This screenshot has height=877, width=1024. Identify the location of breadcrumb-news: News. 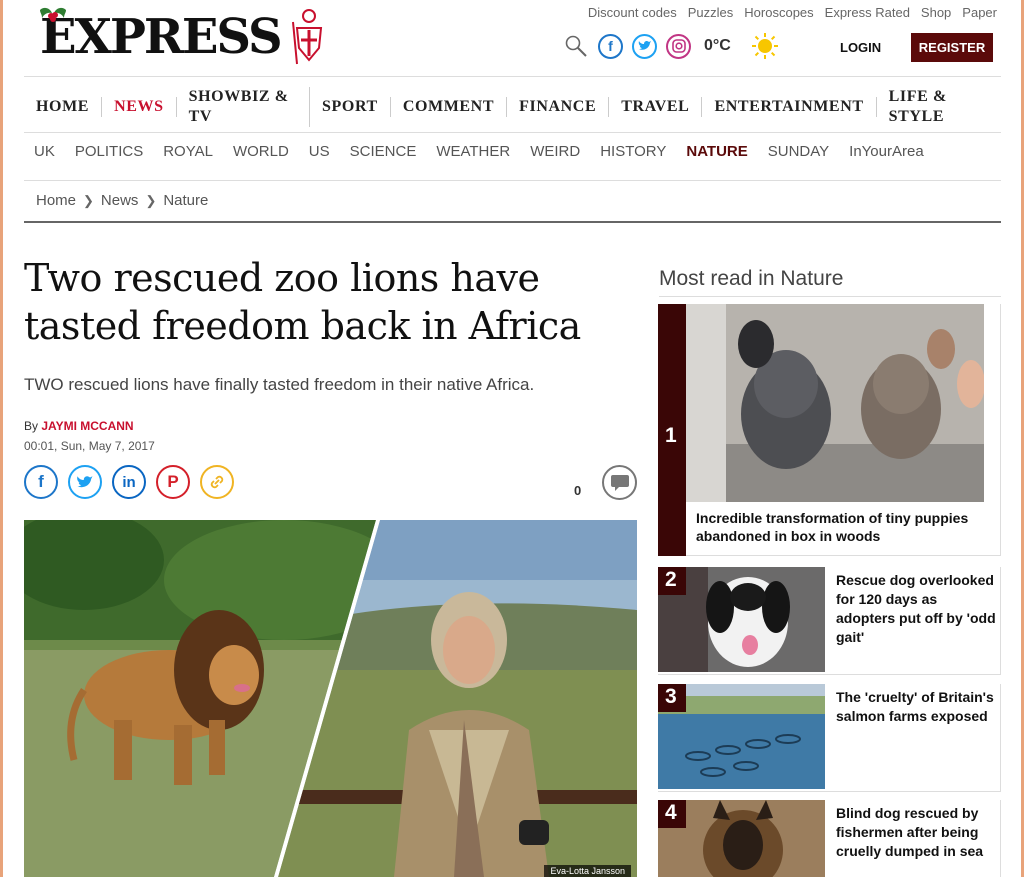
(120, 200).